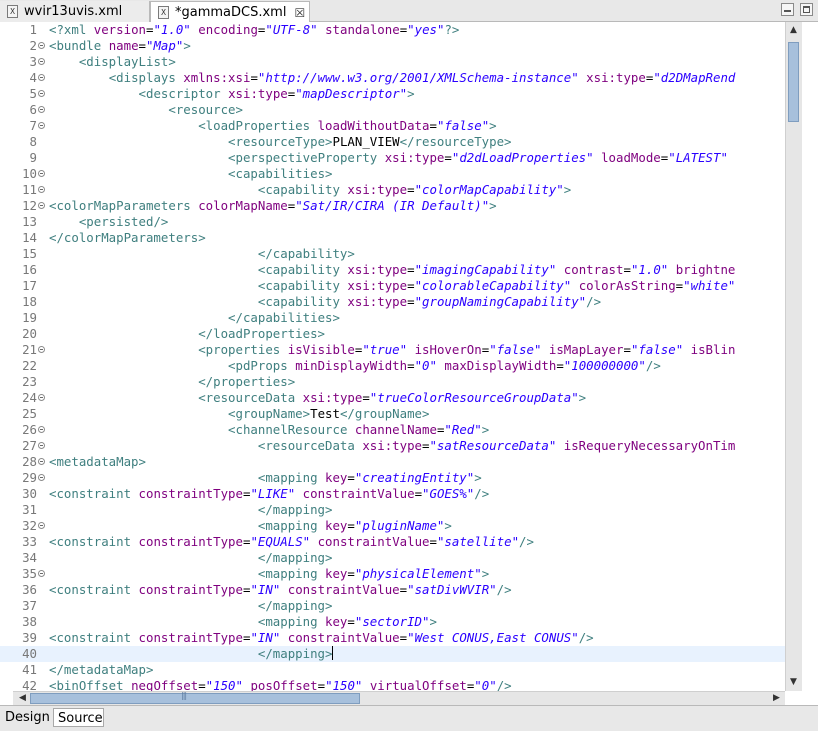 The image size is (818, 731). I want to click on horizontal-scrollbar: ◀ ▶, so click(399, 698).